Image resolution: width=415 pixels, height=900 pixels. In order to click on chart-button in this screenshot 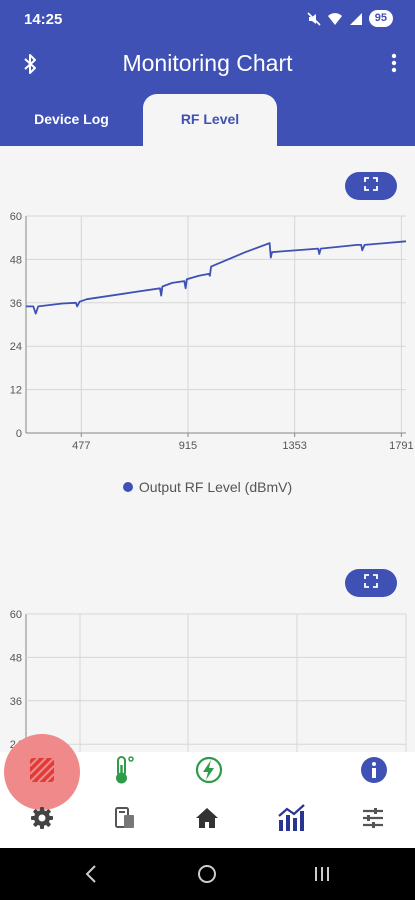, I will do `click(291, 819)`.